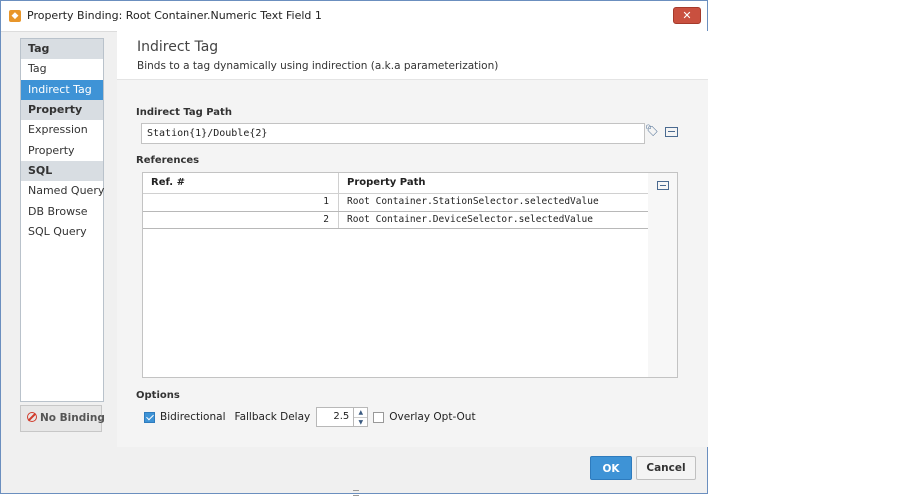 The image size is (900, 496). I want to click on indirect-tag-path-input: Station{1}/Double{2}, so click(393, 133).